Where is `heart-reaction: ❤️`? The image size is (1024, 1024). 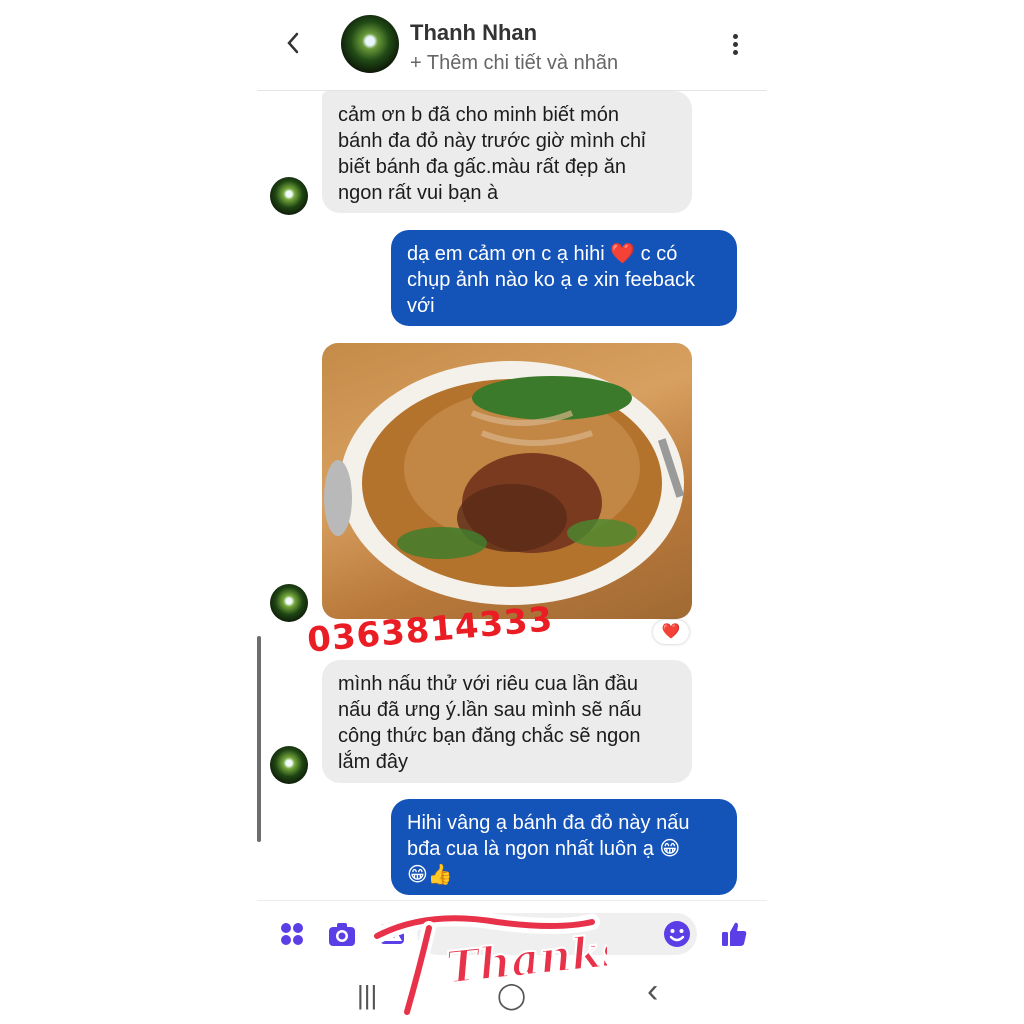 heart-reaction: ❤️ is located at coordinates (671, 632).